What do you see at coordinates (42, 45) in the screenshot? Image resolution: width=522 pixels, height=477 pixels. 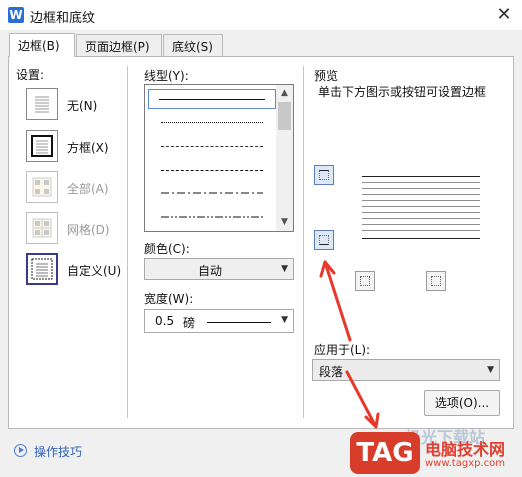 I see `tab-border: 边框(B)` at bounding box center [42, 45].